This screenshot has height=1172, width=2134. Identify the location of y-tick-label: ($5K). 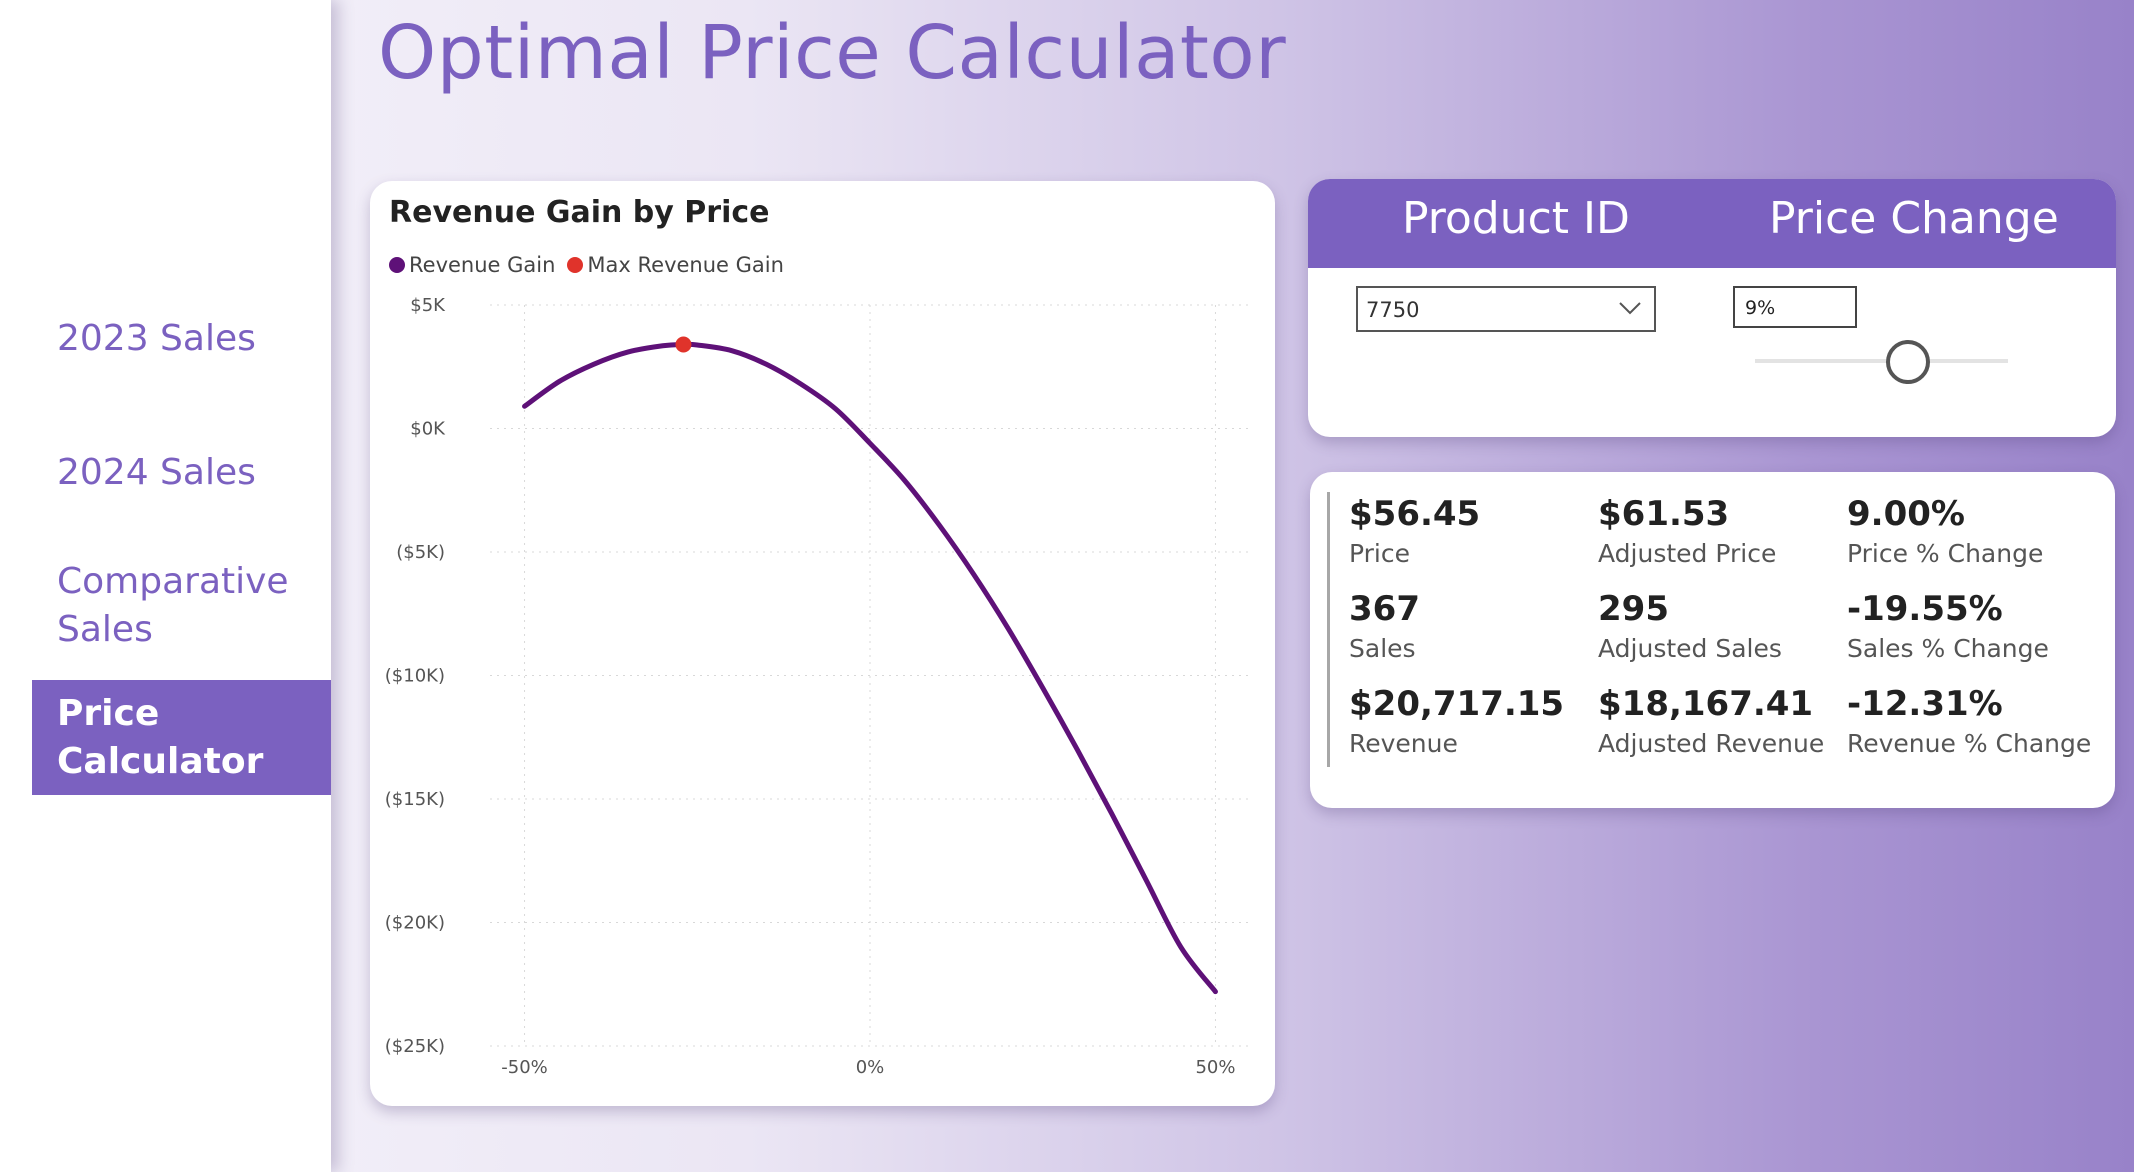
(420, 552).